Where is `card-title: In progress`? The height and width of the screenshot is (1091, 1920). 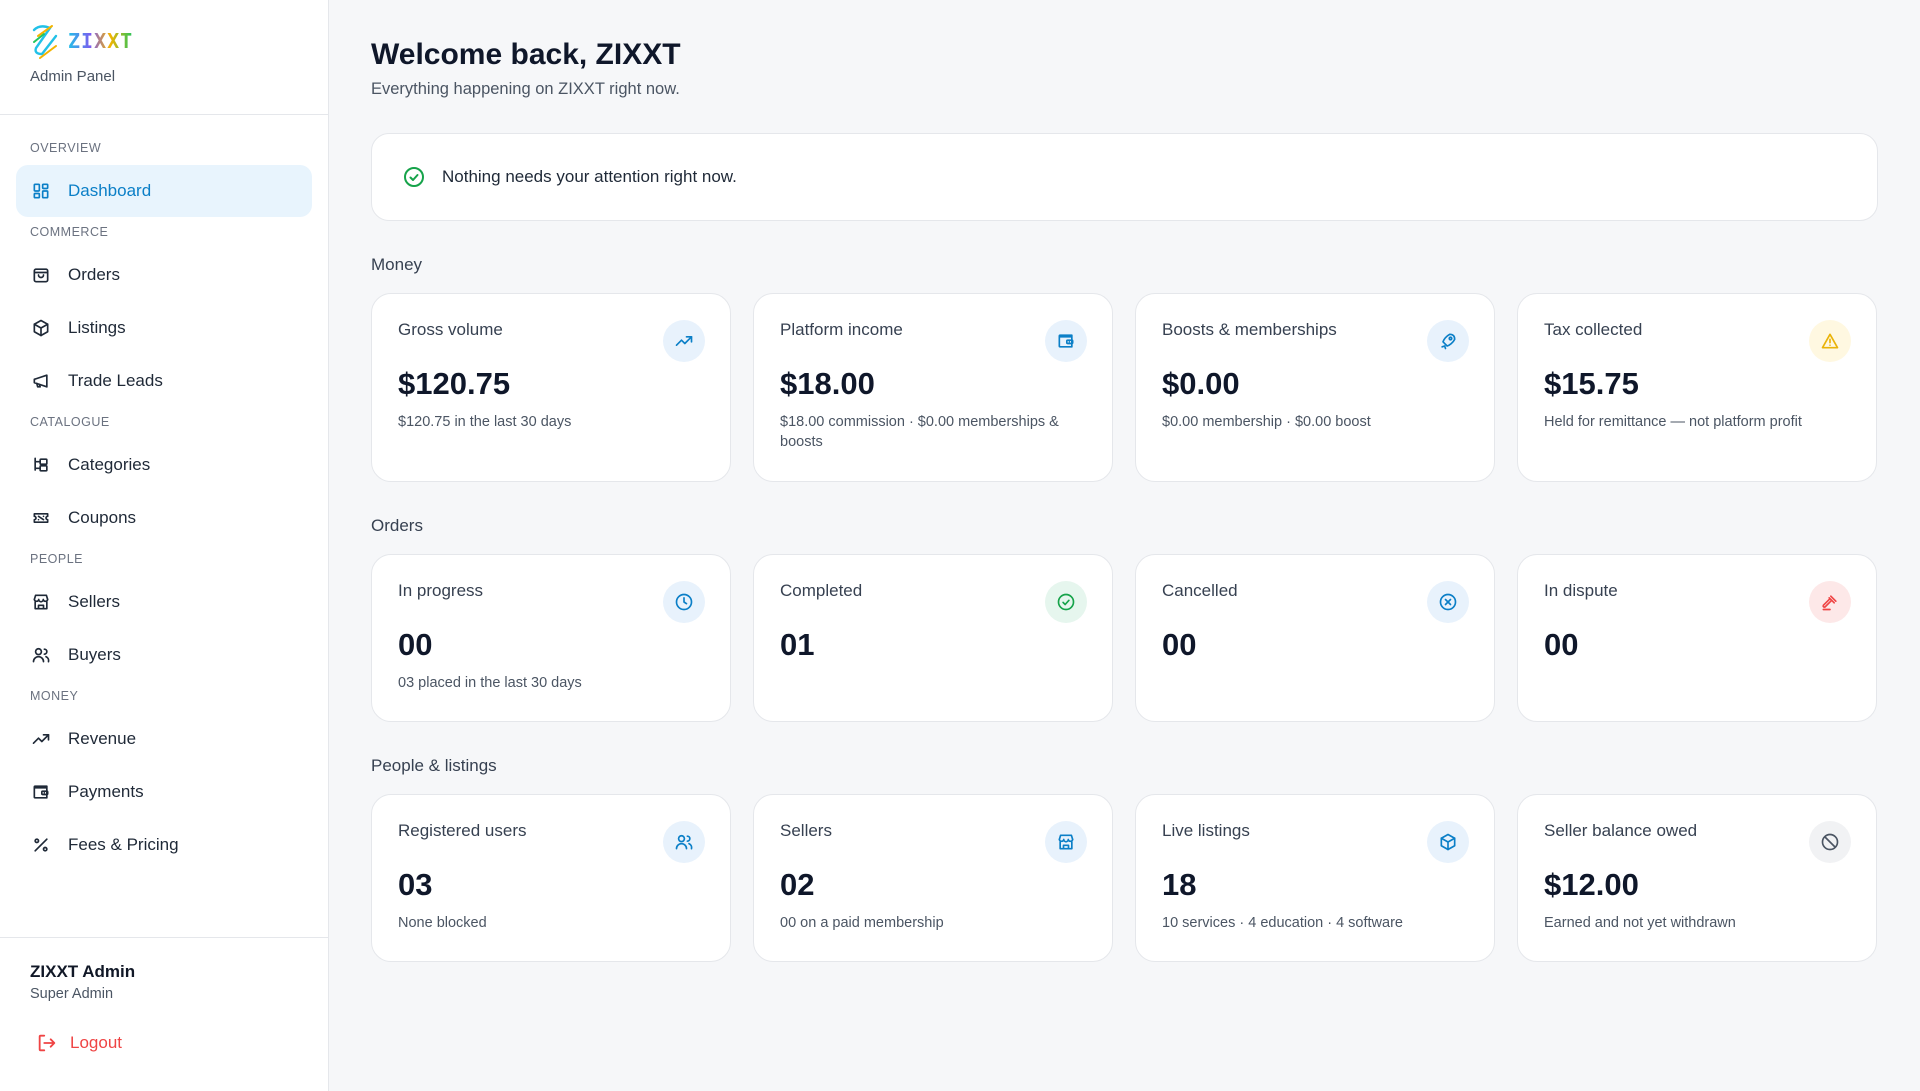 card-title: In progress is located at coordinates (441, 590).